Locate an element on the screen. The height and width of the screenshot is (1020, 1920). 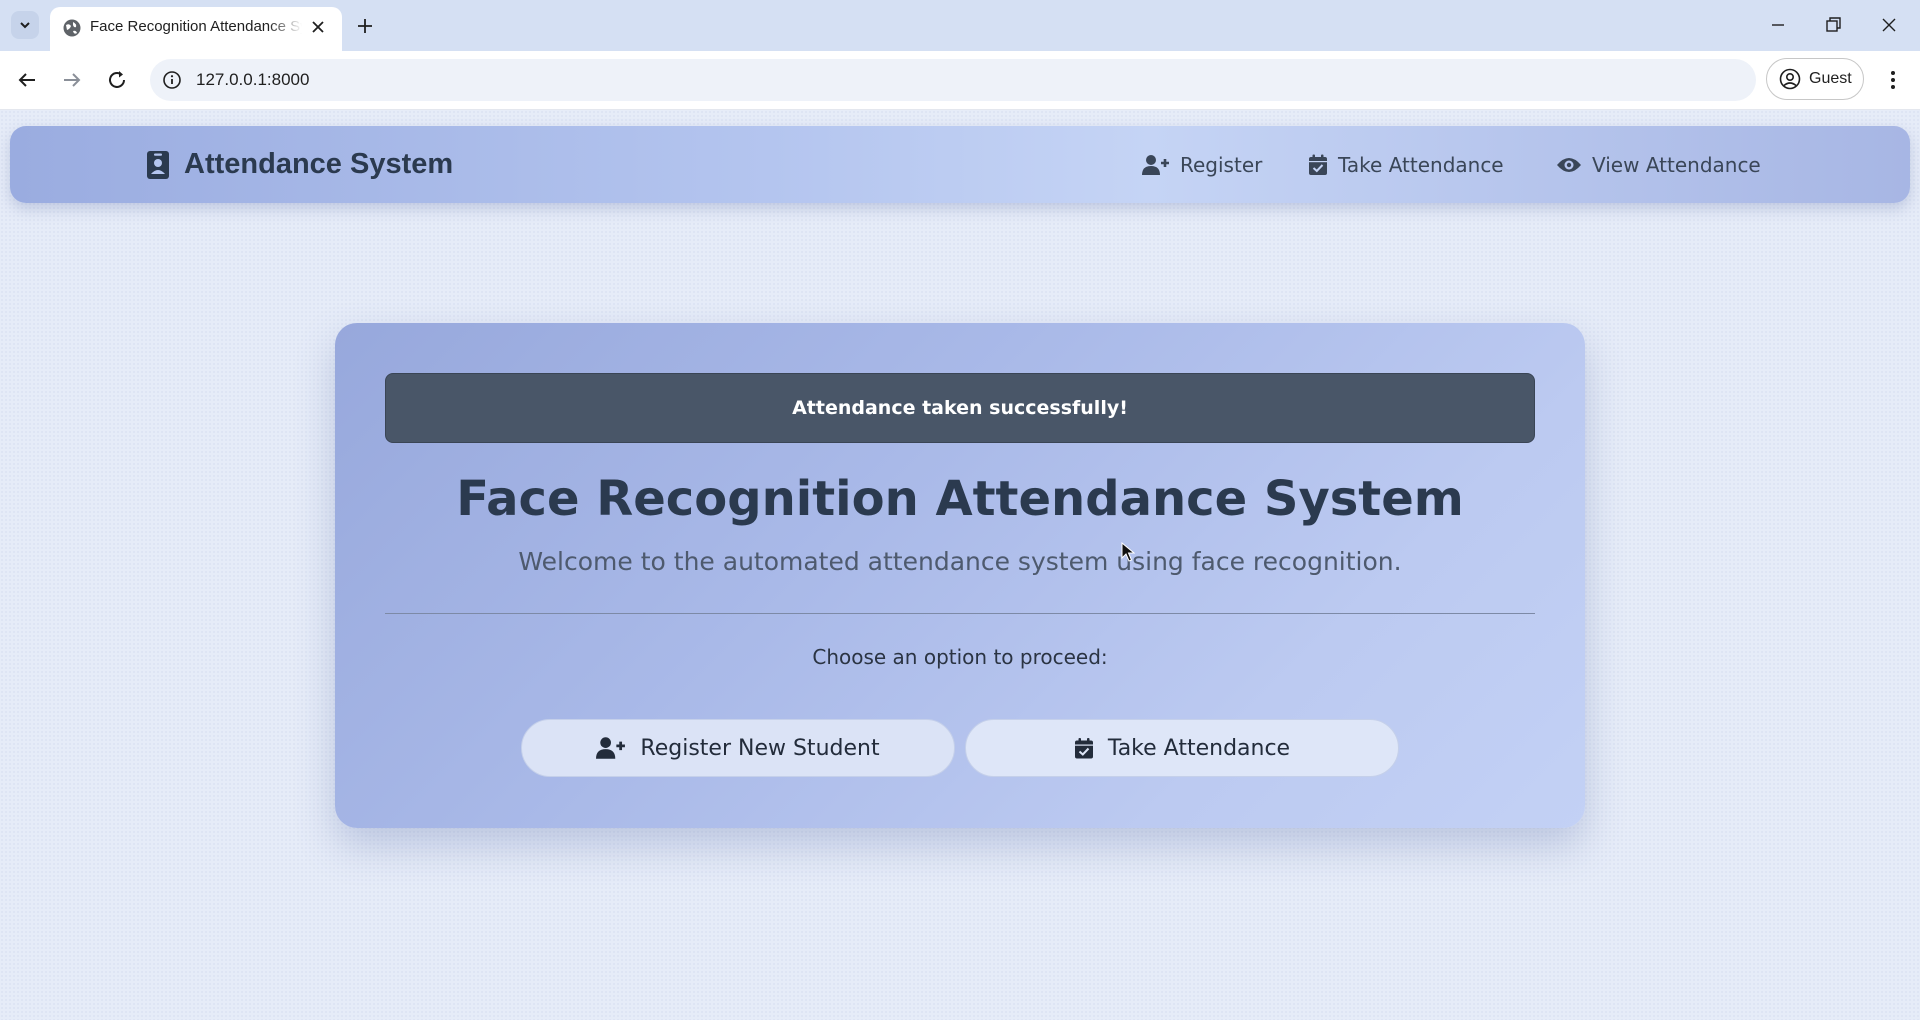
id-badge-icon is located at coordinates (158, 164).